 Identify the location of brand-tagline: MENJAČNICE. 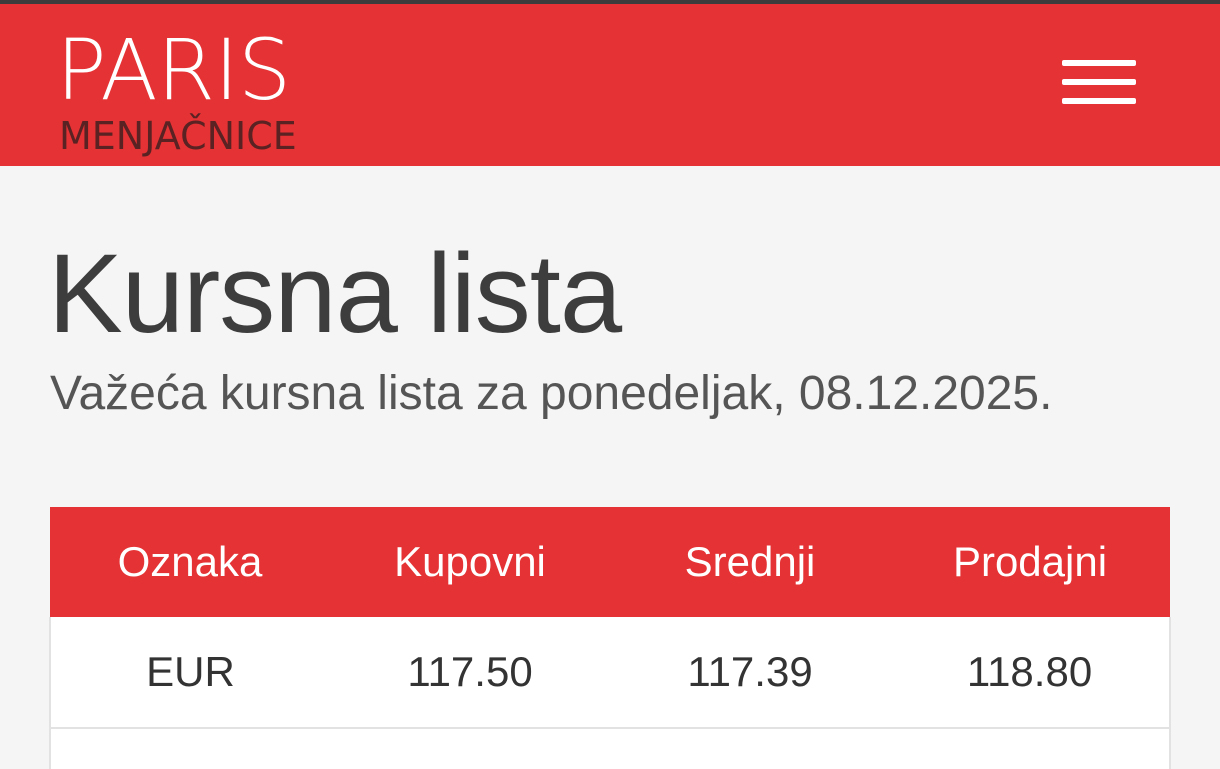
(178, 136).